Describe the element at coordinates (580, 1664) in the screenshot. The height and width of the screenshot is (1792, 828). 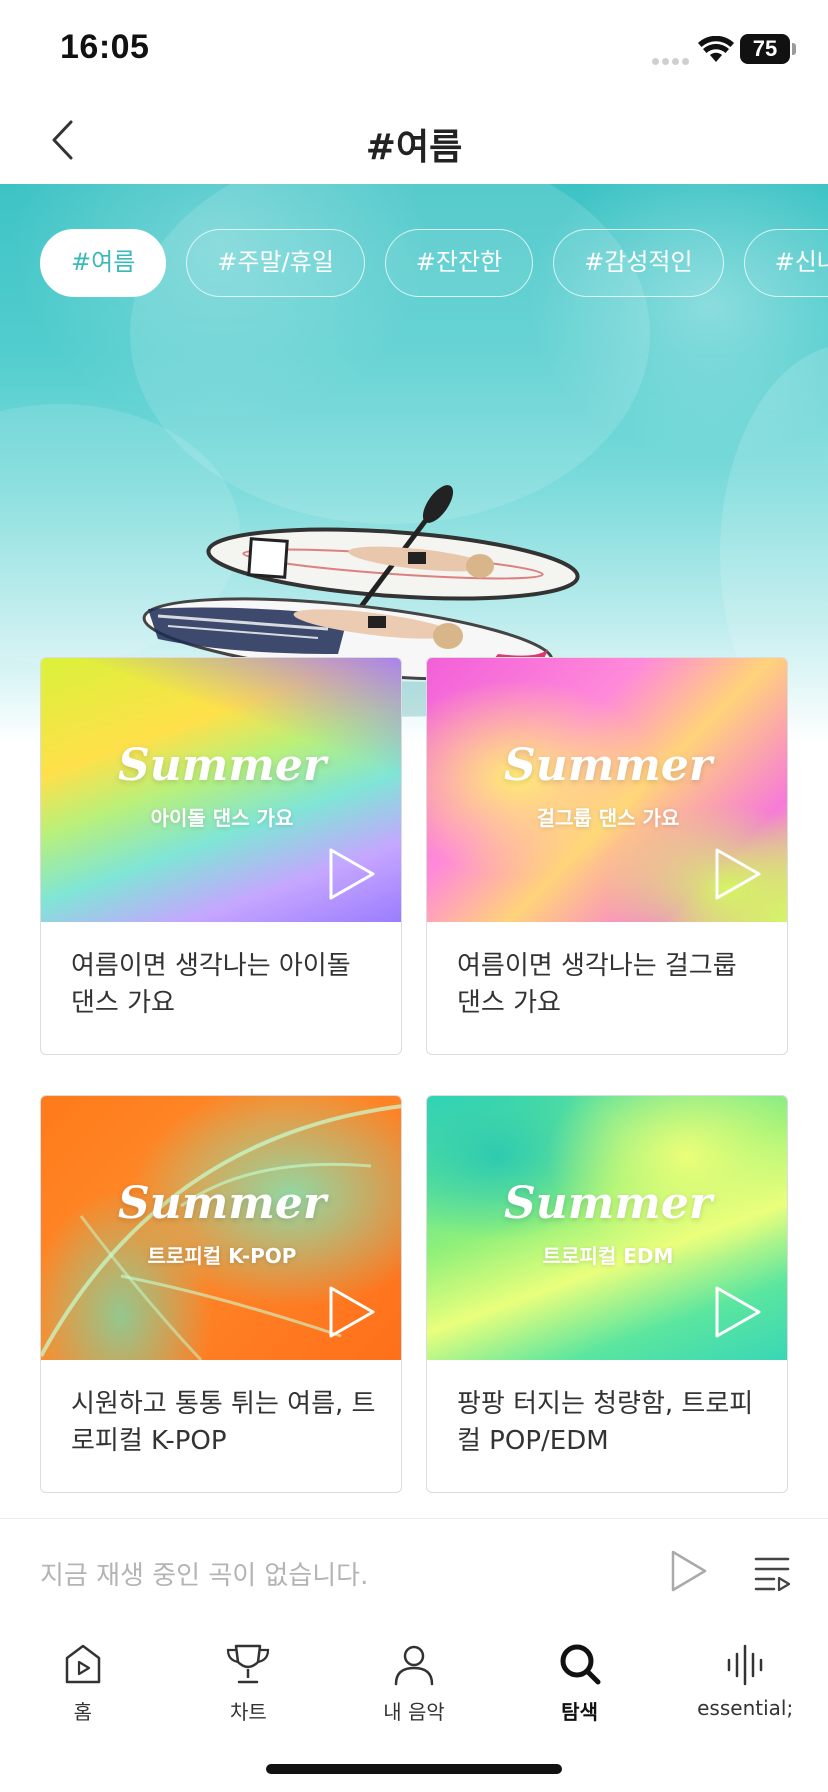
I see `search-icon` at that location.